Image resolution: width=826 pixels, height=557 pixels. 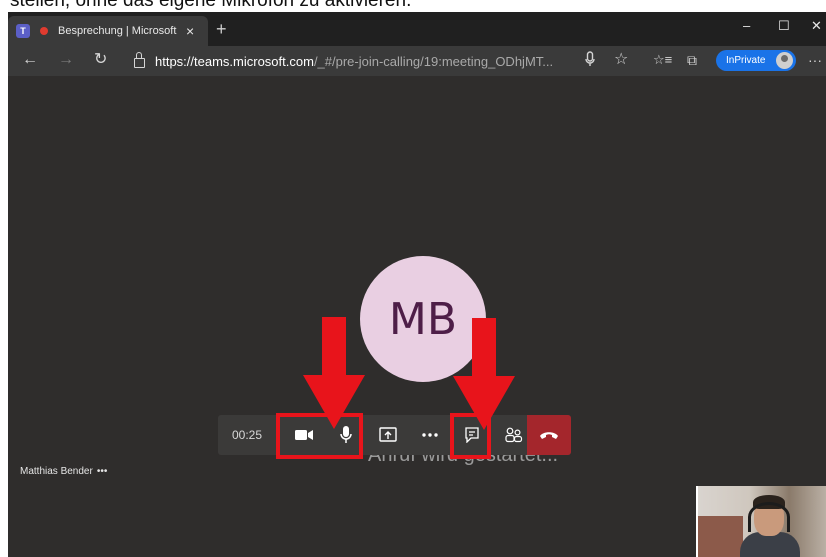 I want to click on lock-icon, so click(x=139, y=60).